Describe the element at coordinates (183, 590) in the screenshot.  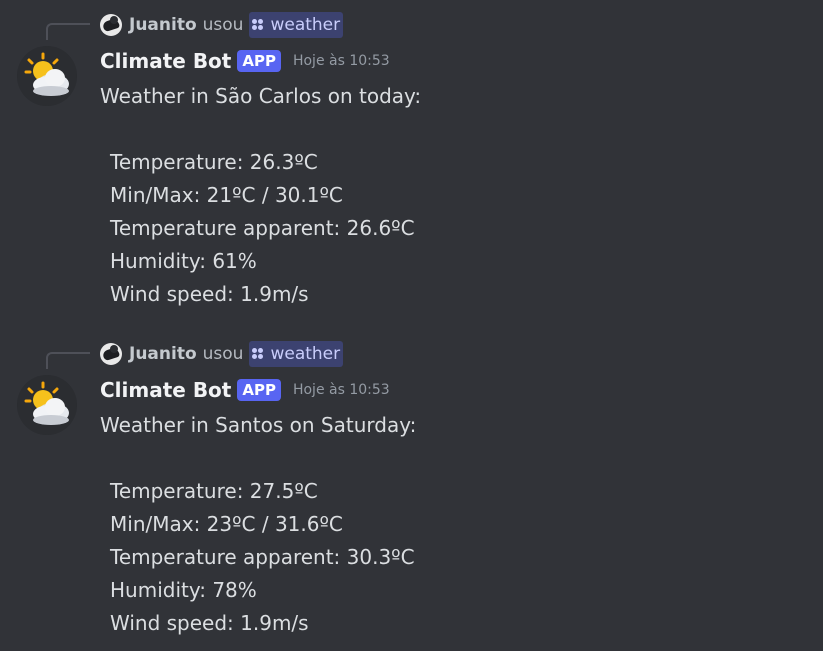
I see `weather-line: Humidity: 78%` at that location.